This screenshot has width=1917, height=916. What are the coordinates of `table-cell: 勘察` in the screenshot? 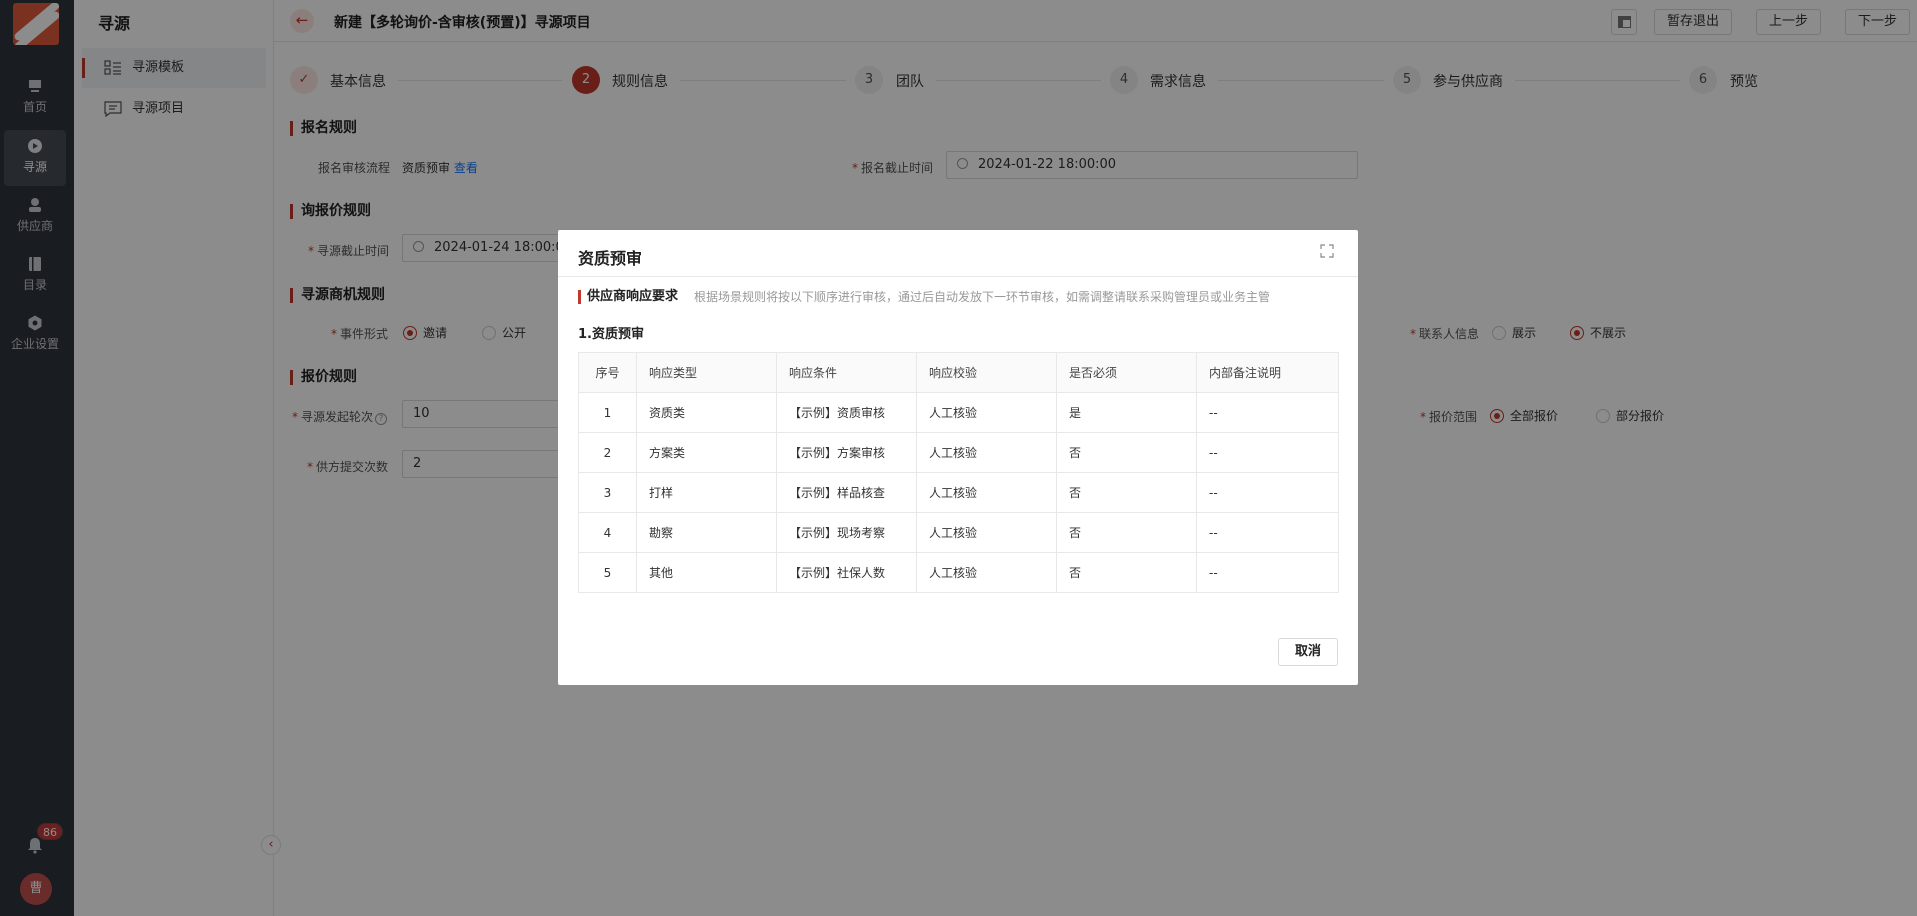 It's located at (706, 532).